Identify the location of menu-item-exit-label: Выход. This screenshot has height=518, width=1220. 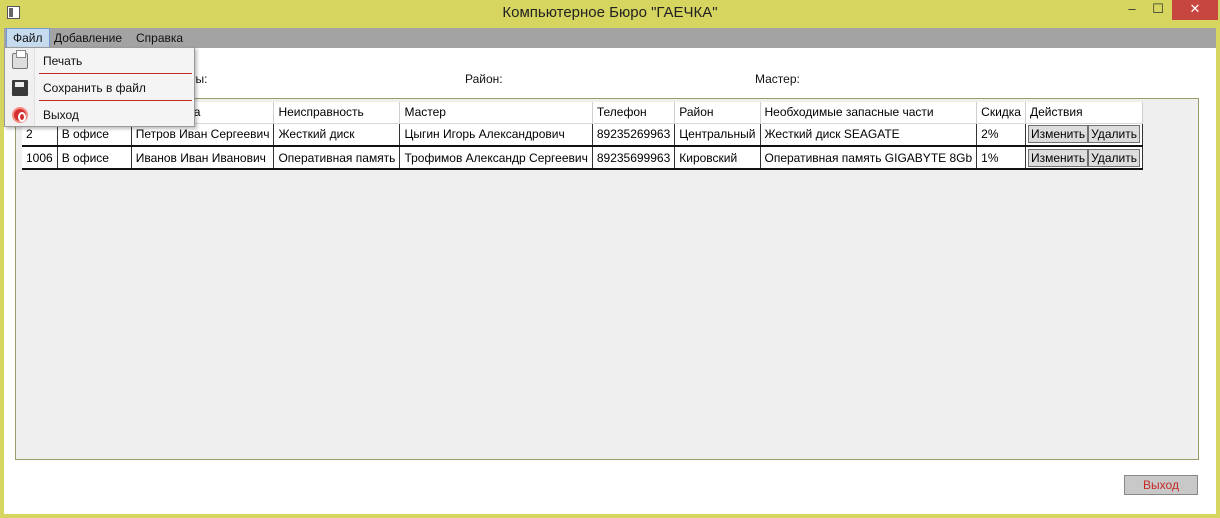
(61, 115).